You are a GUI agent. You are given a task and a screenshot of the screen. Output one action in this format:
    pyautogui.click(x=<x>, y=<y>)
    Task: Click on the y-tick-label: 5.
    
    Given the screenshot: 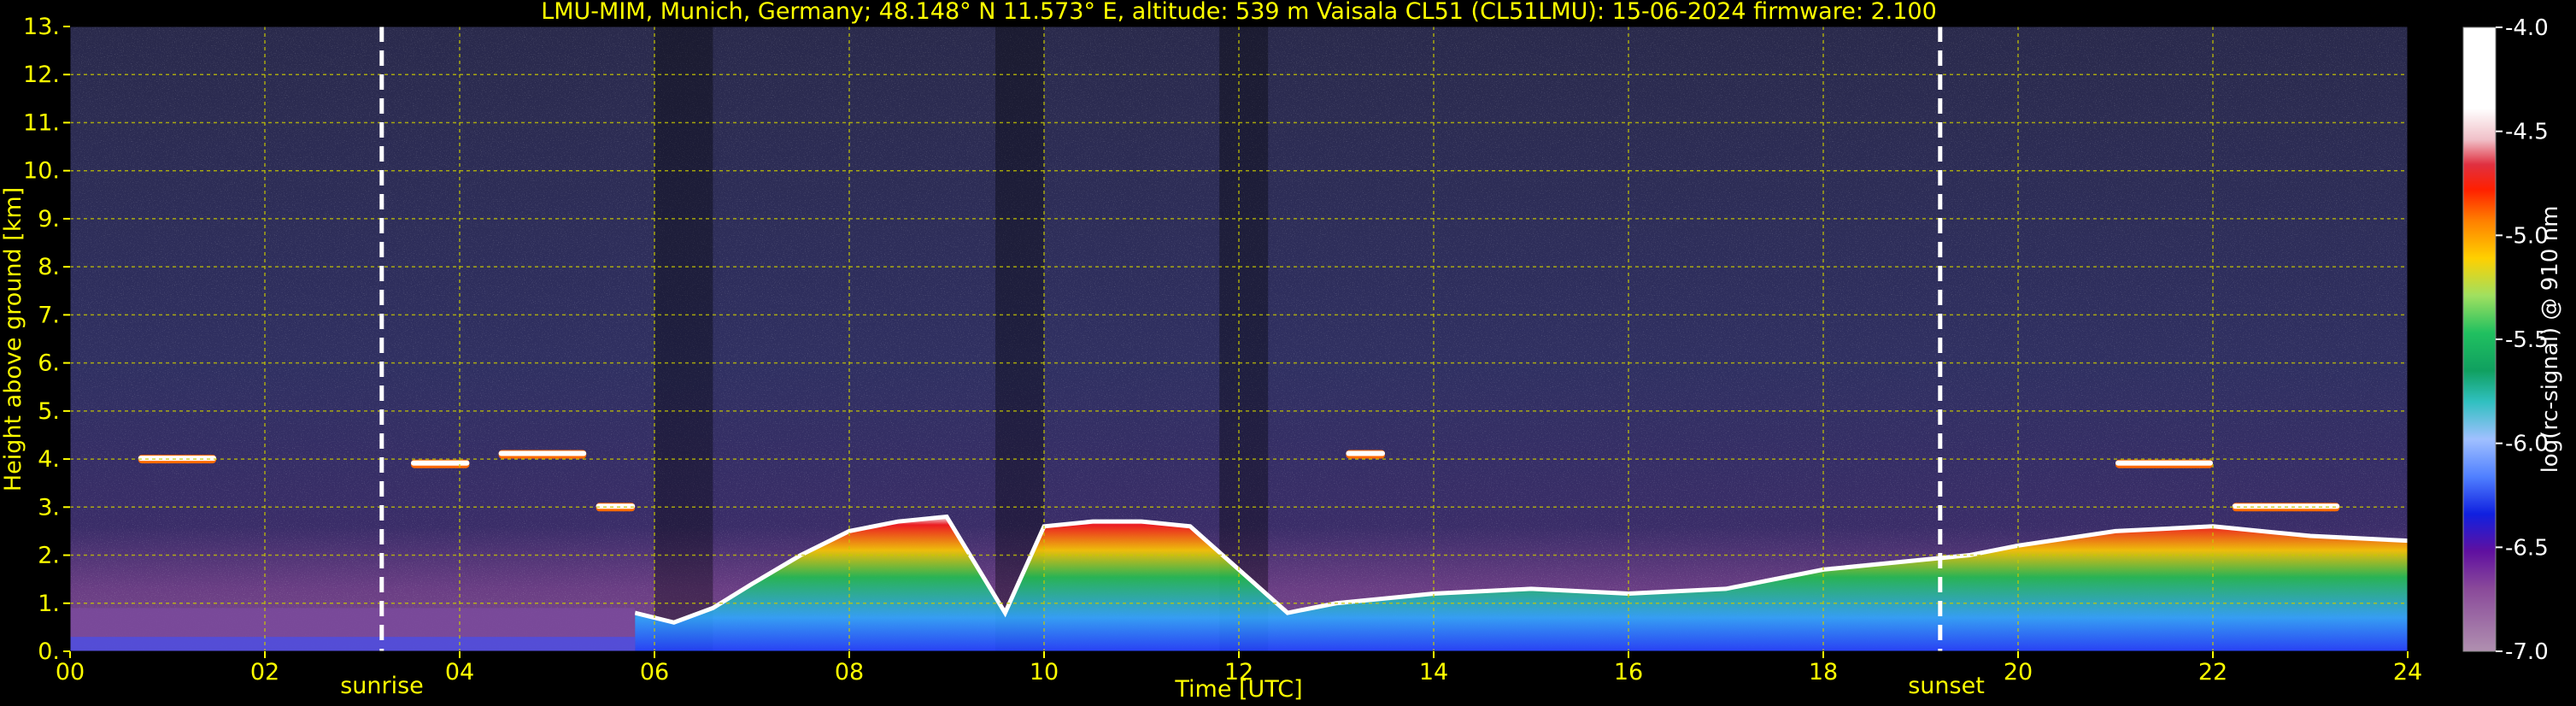 What is the action you would take?
    pyautogui.click(x=49, y=411)
    